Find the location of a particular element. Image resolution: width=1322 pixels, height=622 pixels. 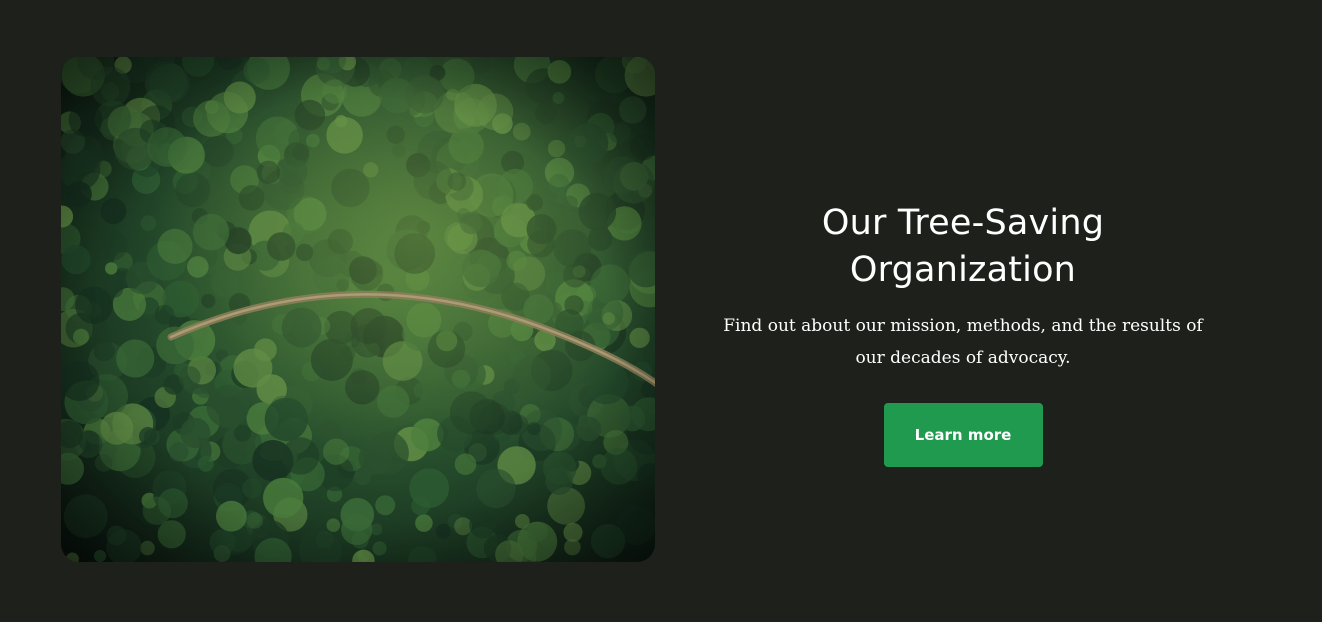

hero-title: Our Tree-Saving Organization is located at coordinates (963, 246).